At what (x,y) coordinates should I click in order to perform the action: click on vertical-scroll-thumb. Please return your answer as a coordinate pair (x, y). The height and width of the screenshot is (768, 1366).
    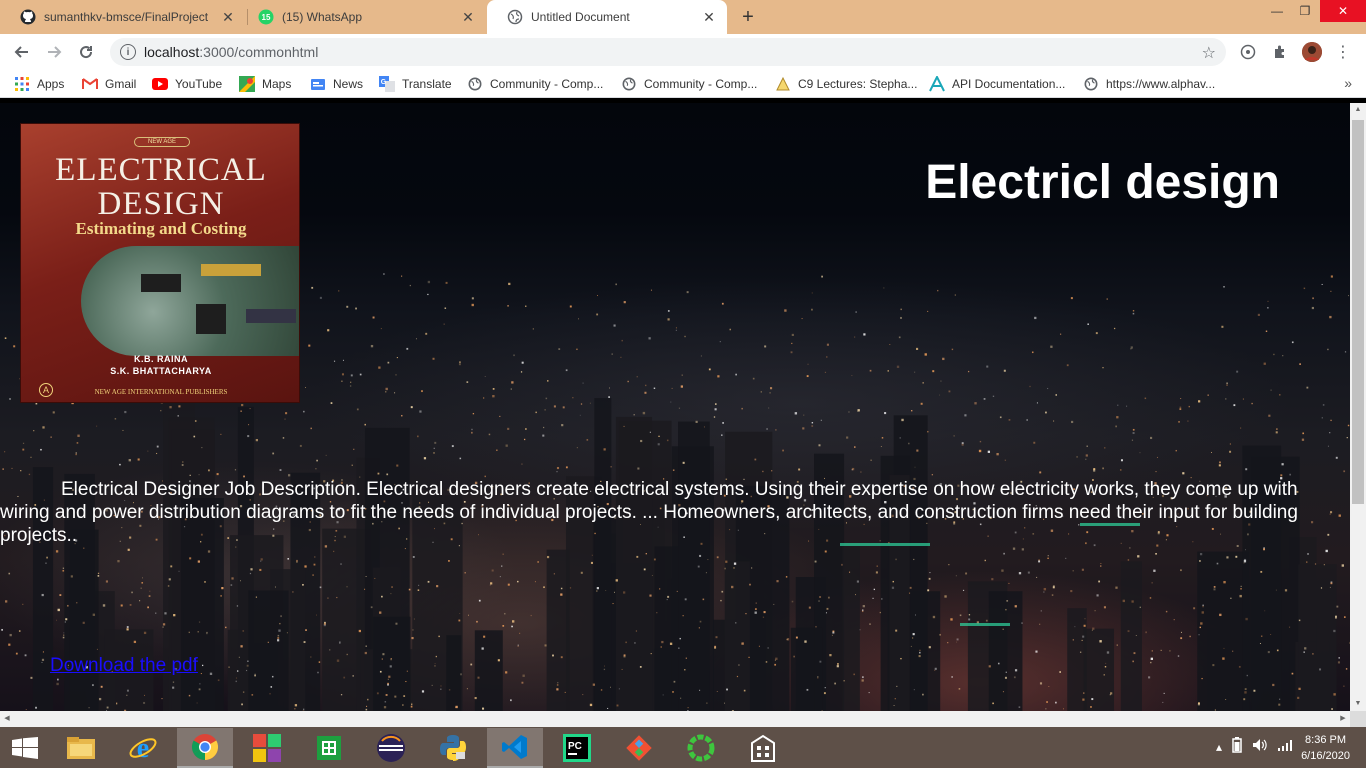
    Looking at the image, I should click on (1358, 312).